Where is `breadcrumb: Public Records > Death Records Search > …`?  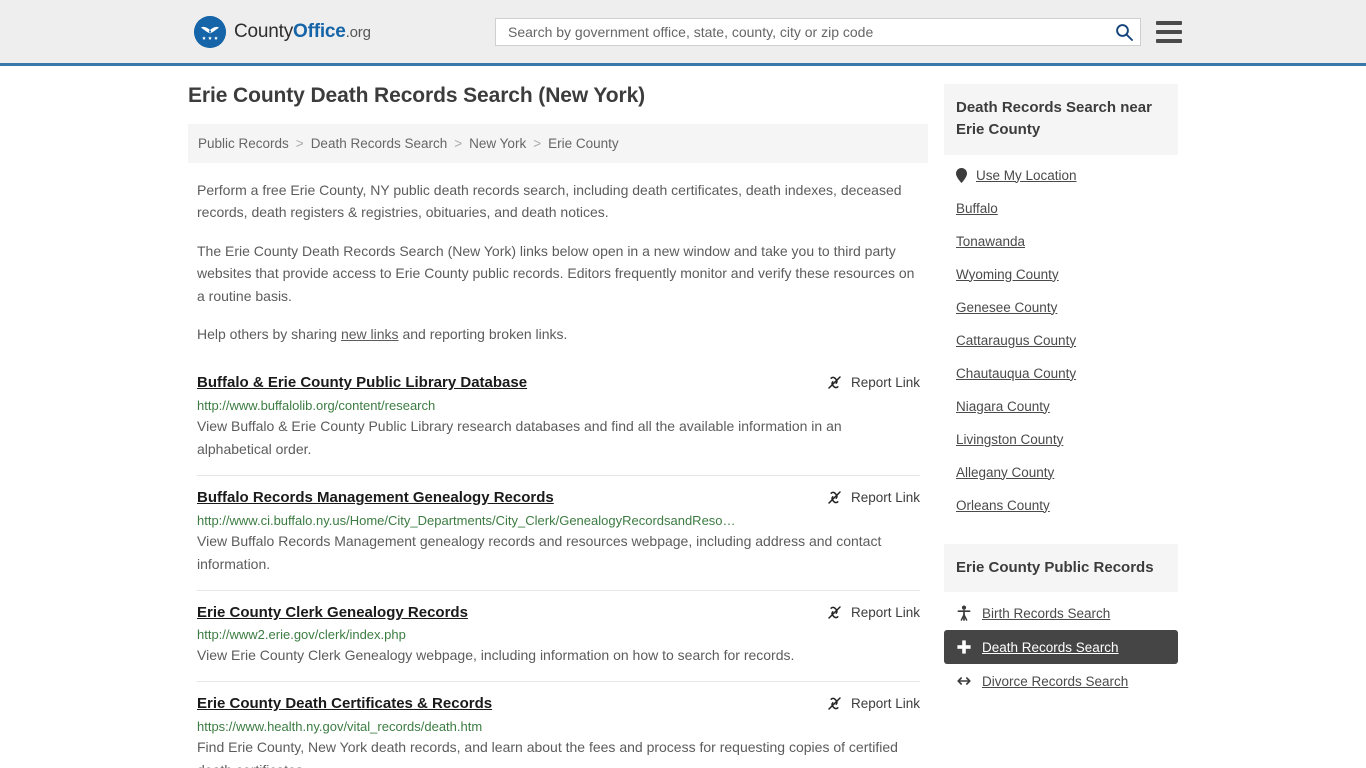 breadcrumb: Public Records > Death Records Search > … is located at coordinates (558, 143).